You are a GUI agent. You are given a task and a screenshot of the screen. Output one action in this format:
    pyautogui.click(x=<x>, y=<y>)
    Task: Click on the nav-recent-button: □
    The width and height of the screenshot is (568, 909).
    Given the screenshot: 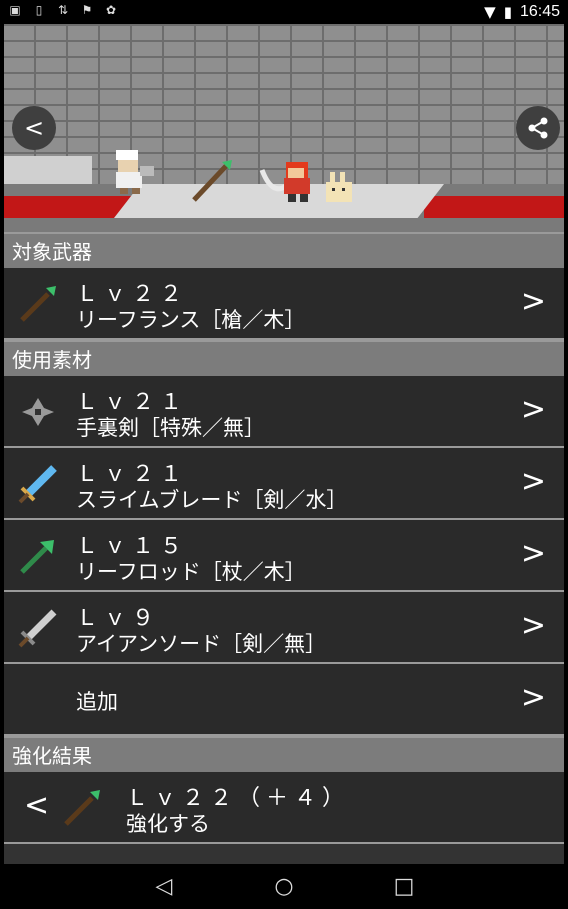 What is the action you would take?
    pyautogui.click(x=404, y=886)
    